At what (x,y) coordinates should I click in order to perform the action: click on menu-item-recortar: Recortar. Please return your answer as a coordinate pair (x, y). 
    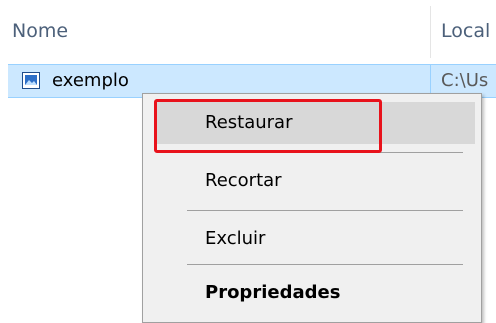
    Looking at the image, I should click on (315, 181).